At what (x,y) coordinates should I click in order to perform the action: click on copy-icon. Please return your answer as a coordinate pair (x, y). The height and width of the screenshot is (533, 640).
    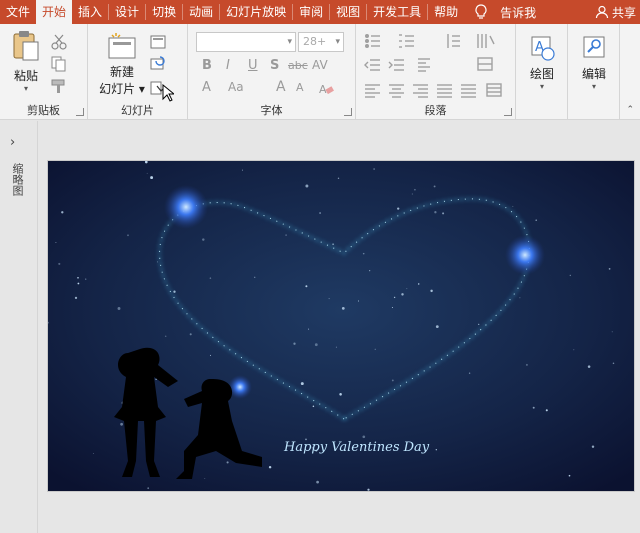
    Looking at the image, I should click on (59, 64).